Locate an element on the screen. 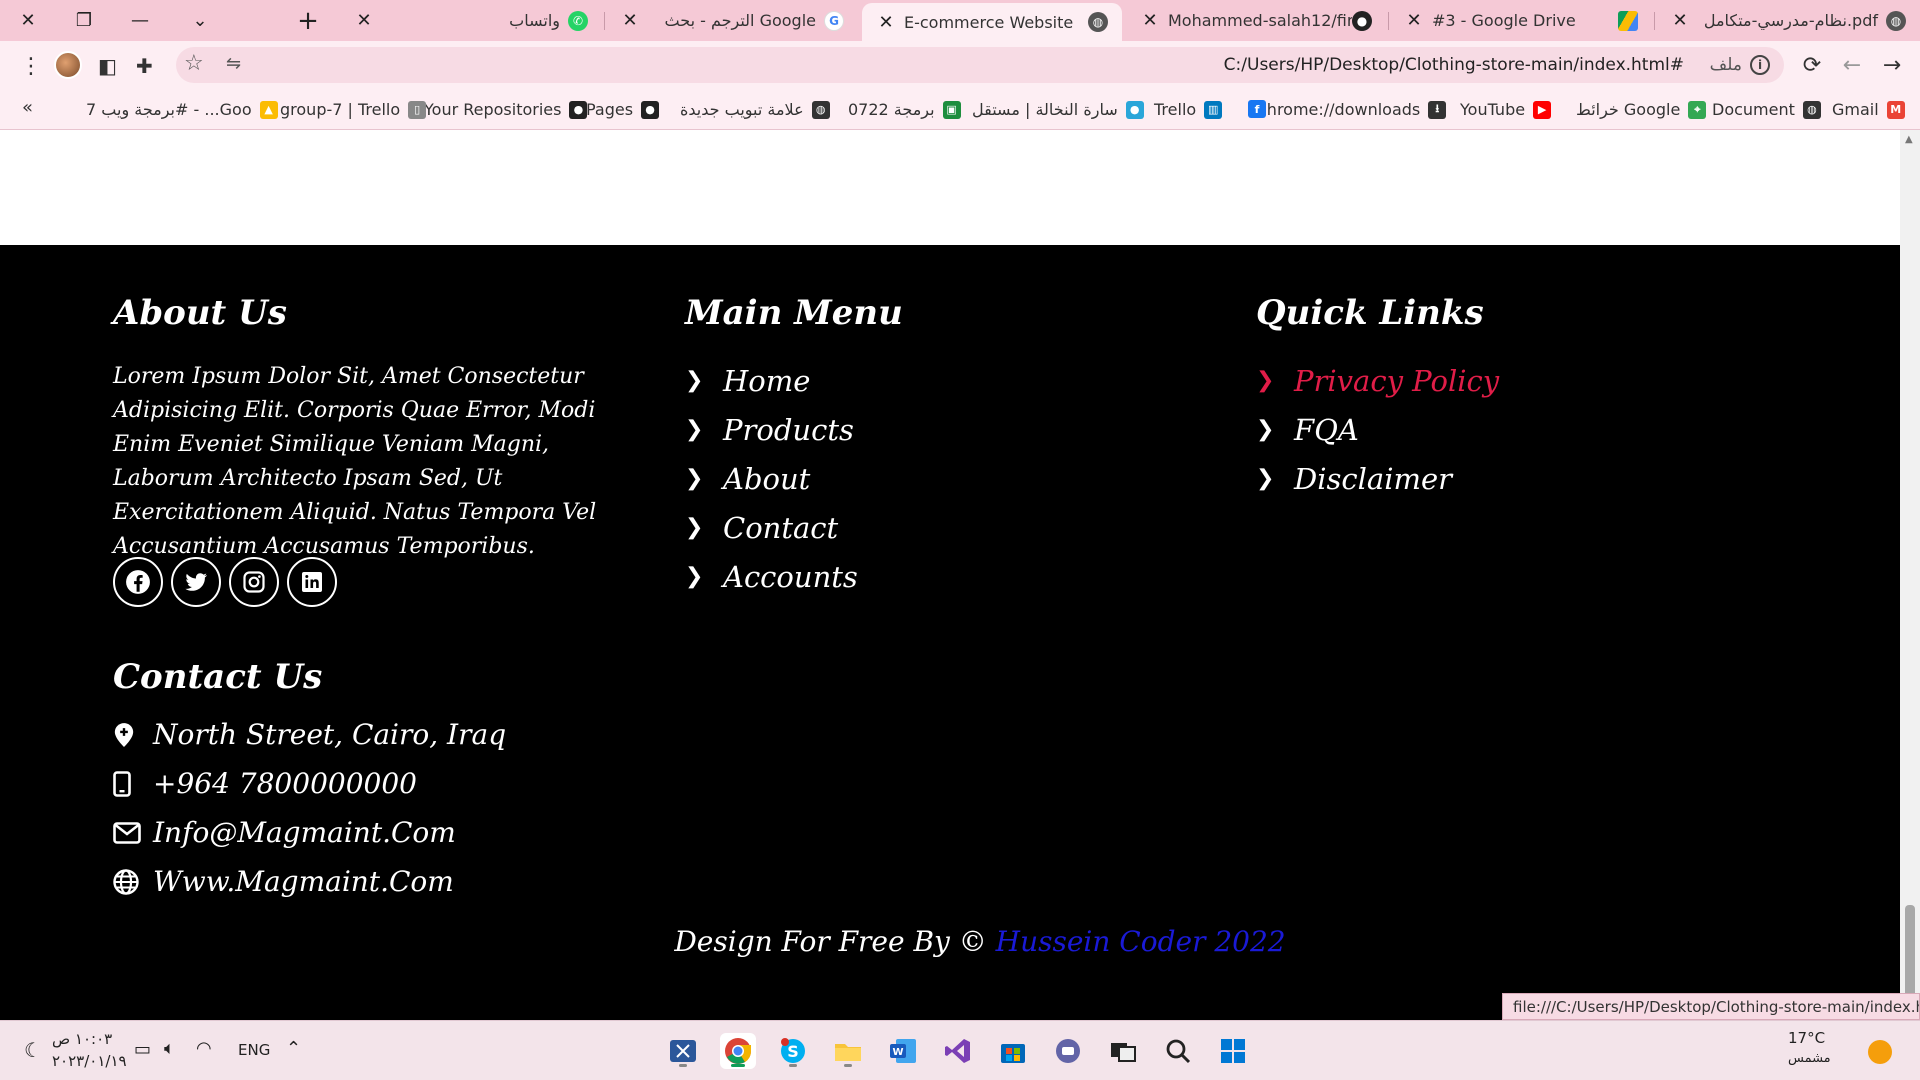  bookmark-item: علامة تبويب جديدة ◍ is located at coordinates (755, 109).